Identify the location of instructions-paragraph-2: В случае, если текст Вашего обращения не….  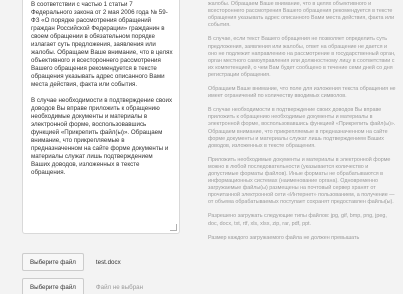
(302, 57).